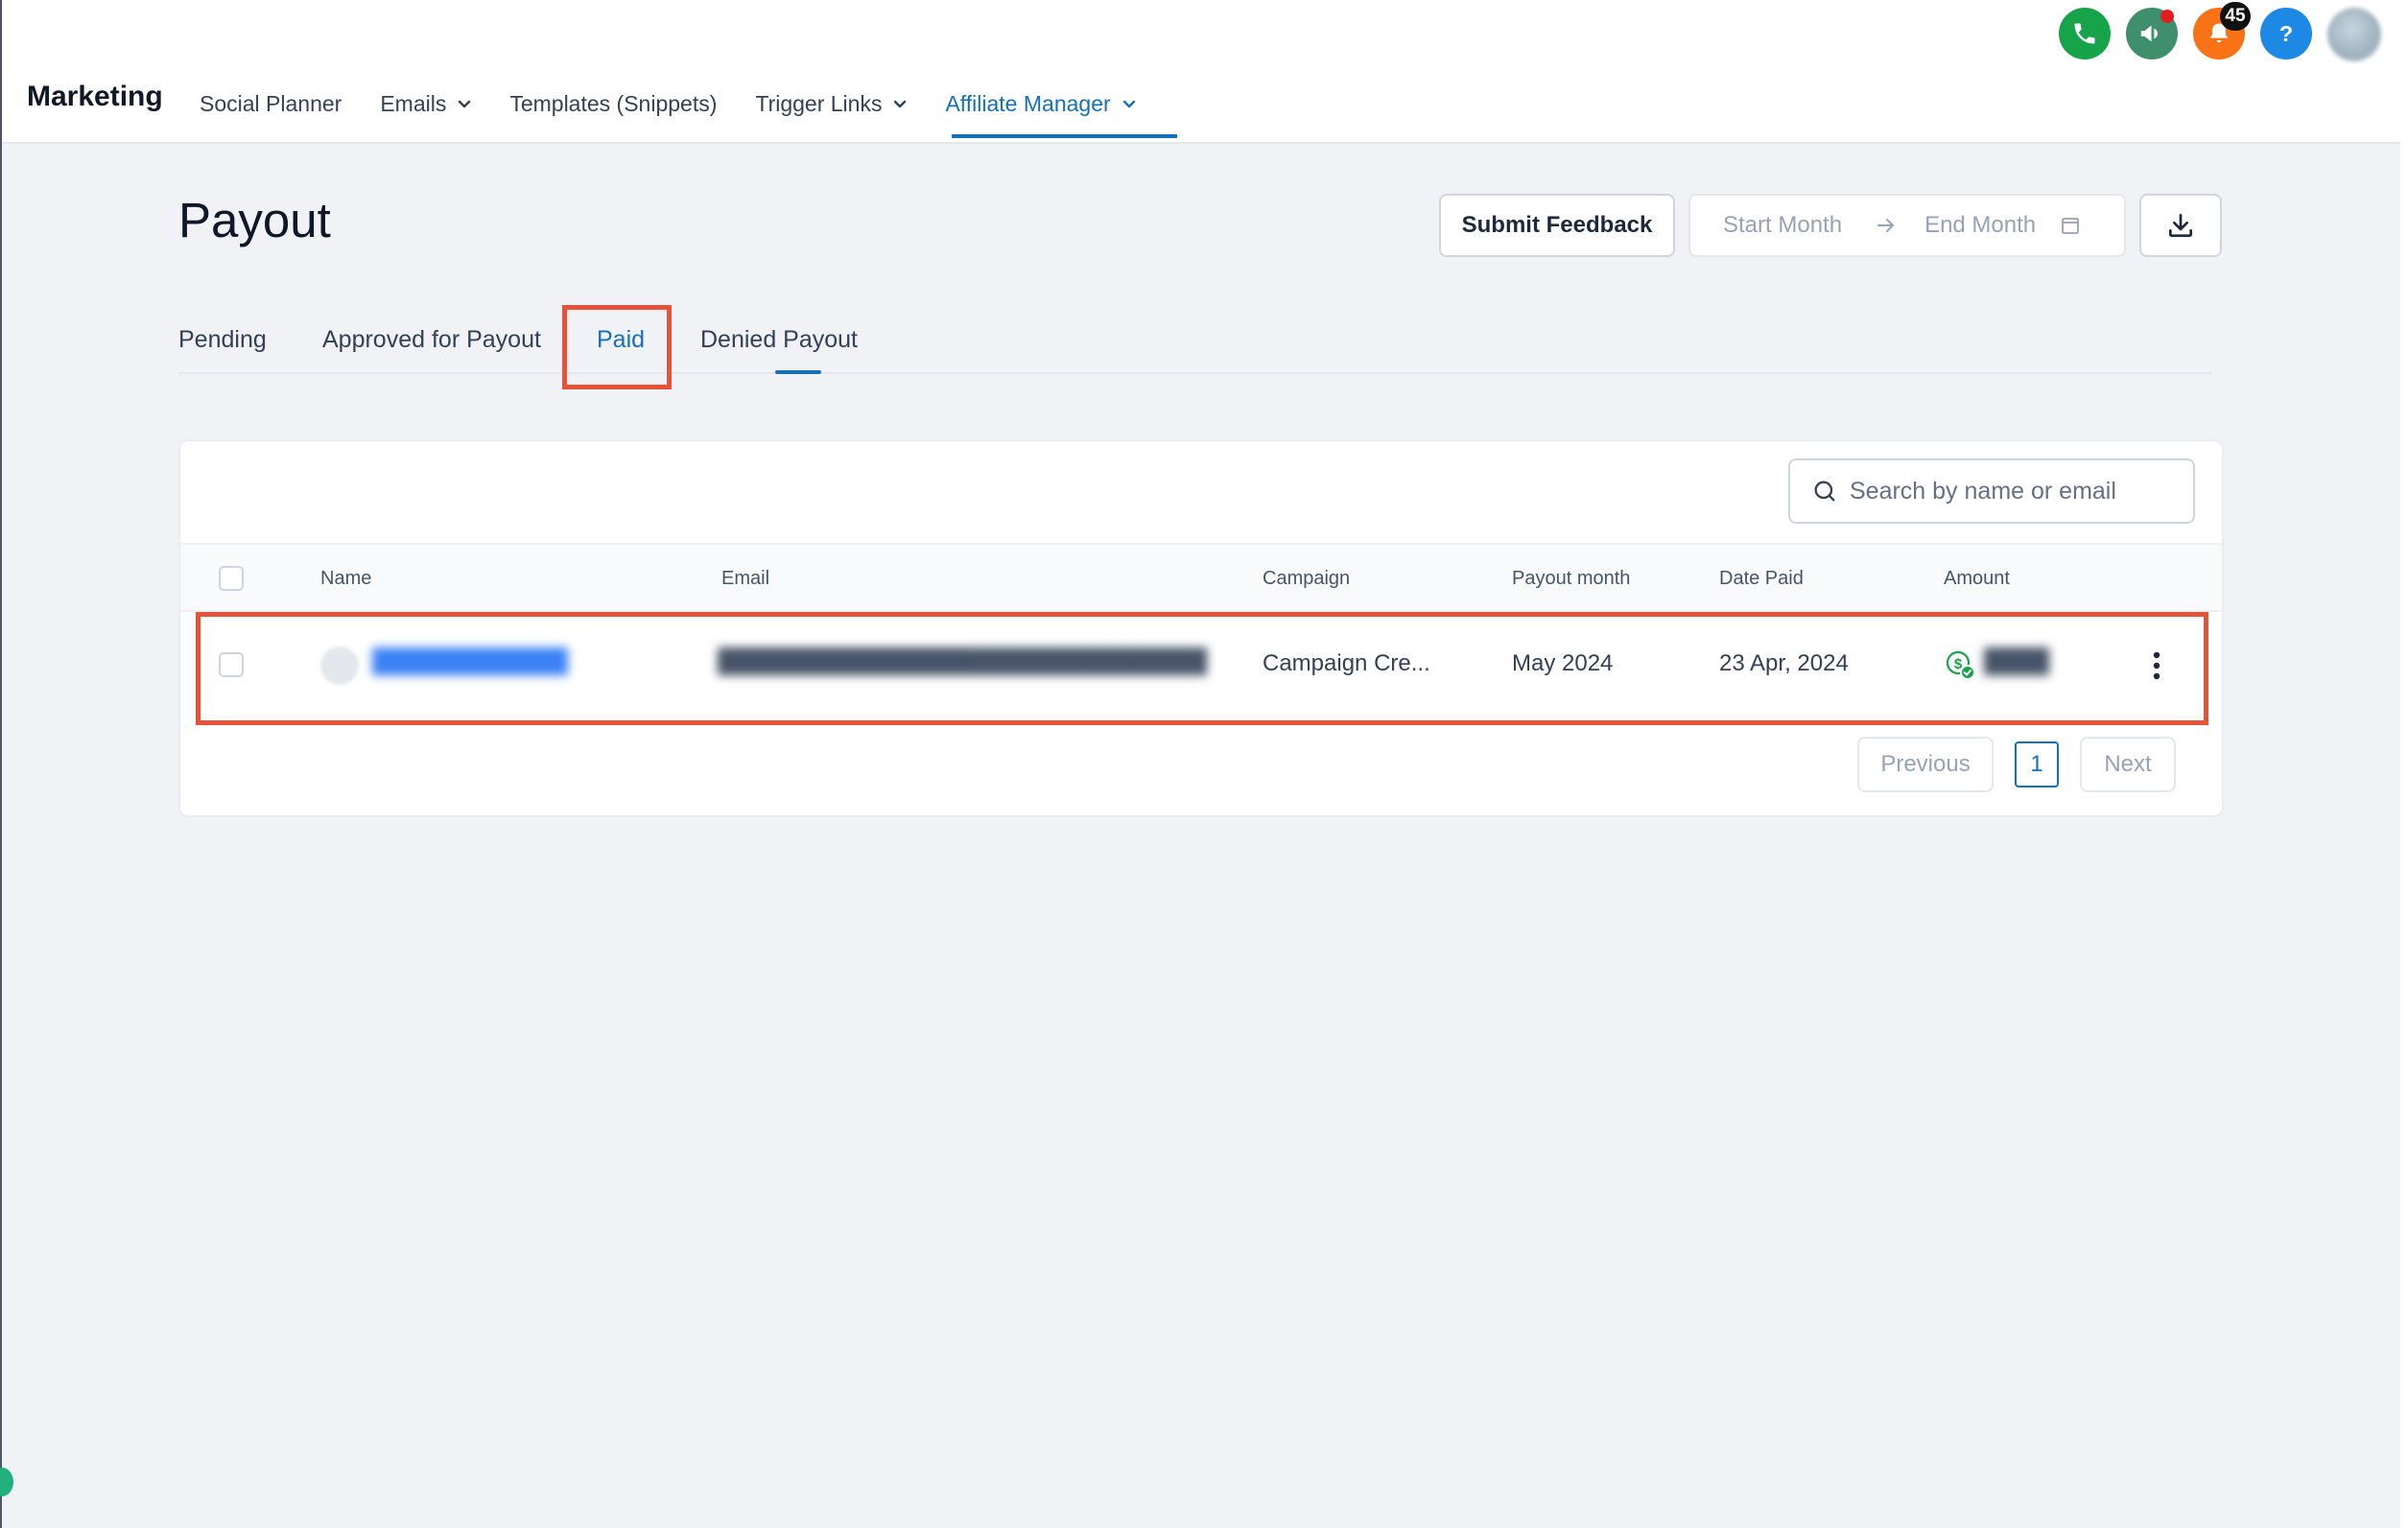  I want to click on phone-icon, so click(2085, 33).